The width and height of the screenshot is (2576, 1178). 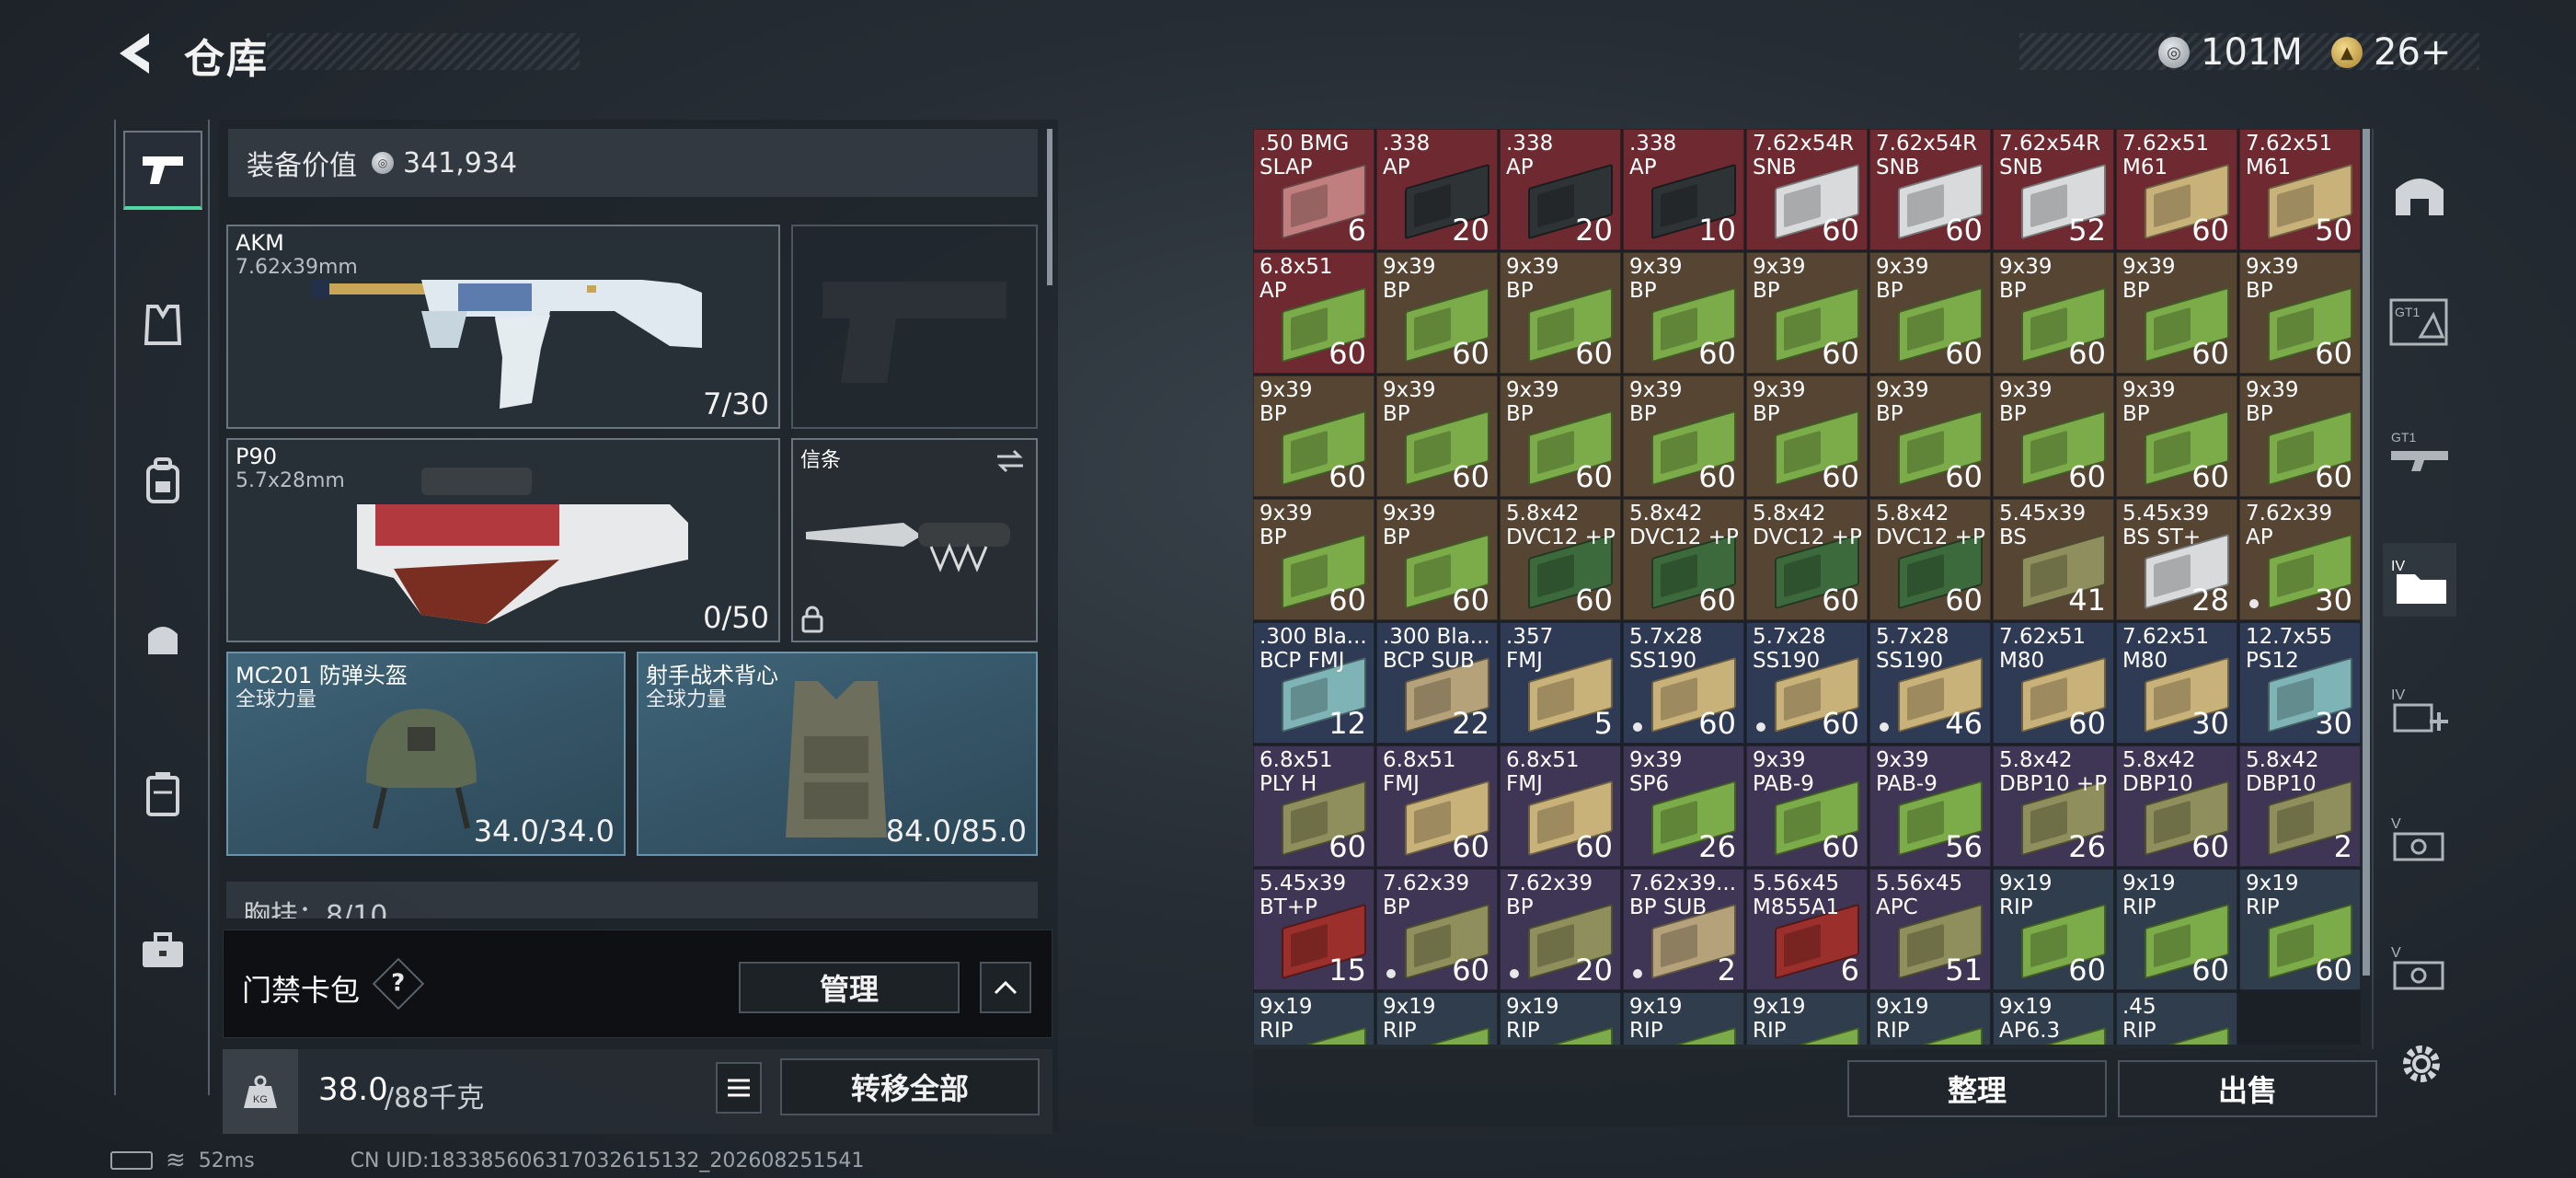 What do you see at coordinates (2366, 552) in the screenshot?
I see `grid-scrollbar-thumb` at bounding box center [2366, 552].